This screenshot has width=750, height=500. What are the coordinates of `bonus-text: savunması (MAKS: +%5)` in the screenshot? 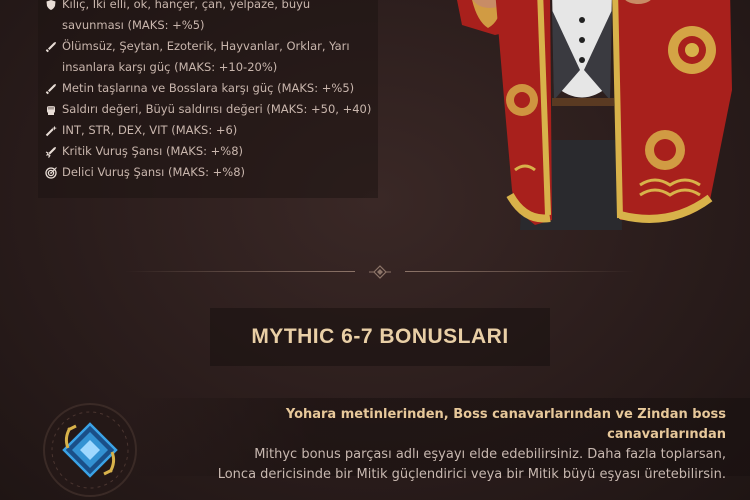 It's located at (133, 25).